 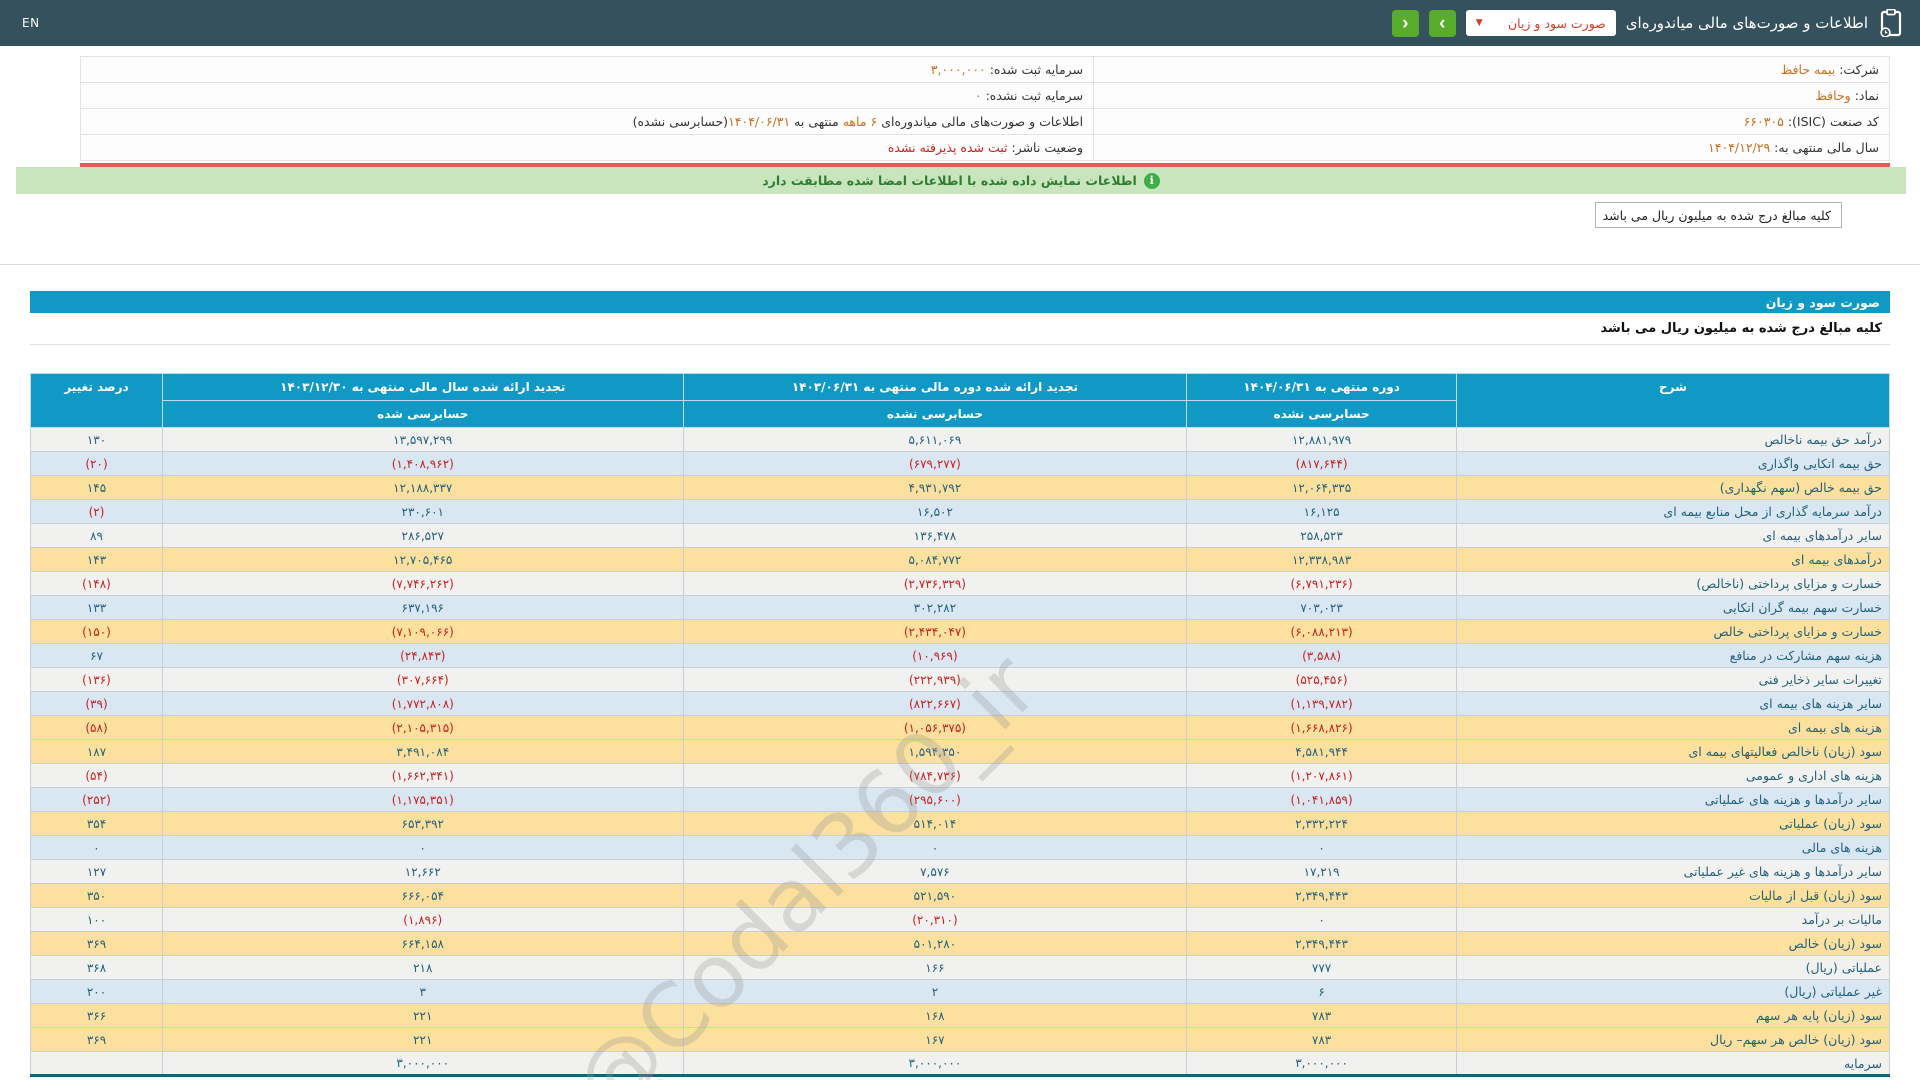 What do you see at coordinates (1321, 1063) in the screenshot?
I see `cell-number: ۳,۰۰۰,۰۰۰` at bounding box center [1321, 1063].